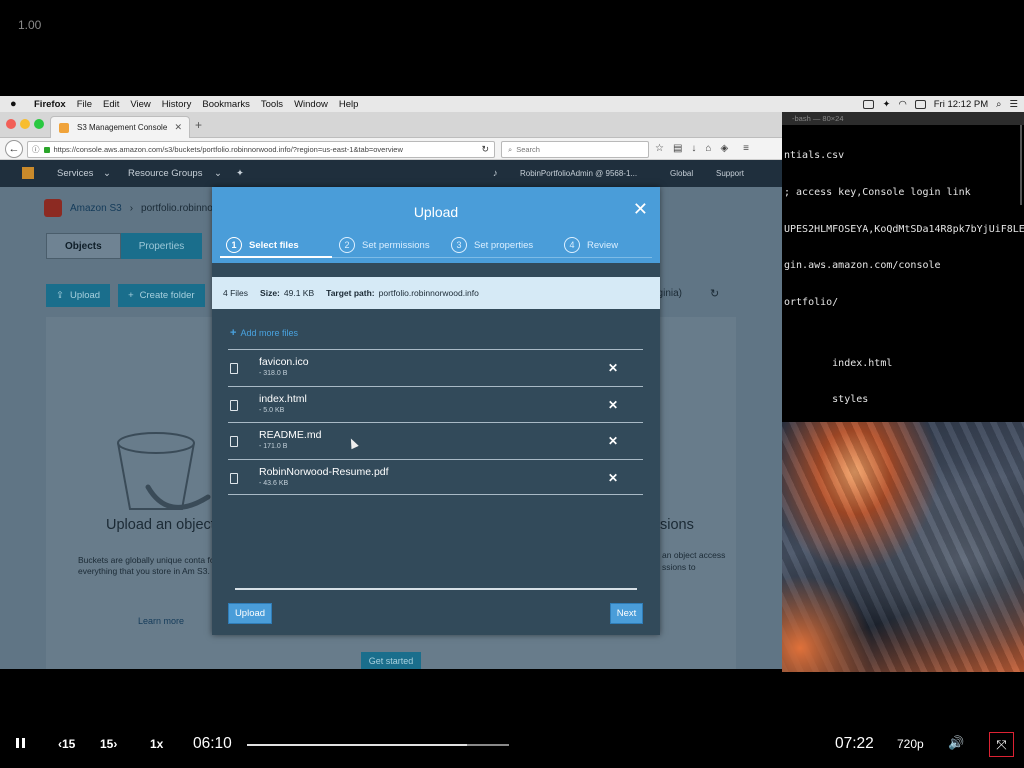 This screenshot has width=1024, height=768. What do you see at coordinates (811, 302) in the screenshot?
I see `terminal-line: ortfolio/` at bounding box center [811, 302].